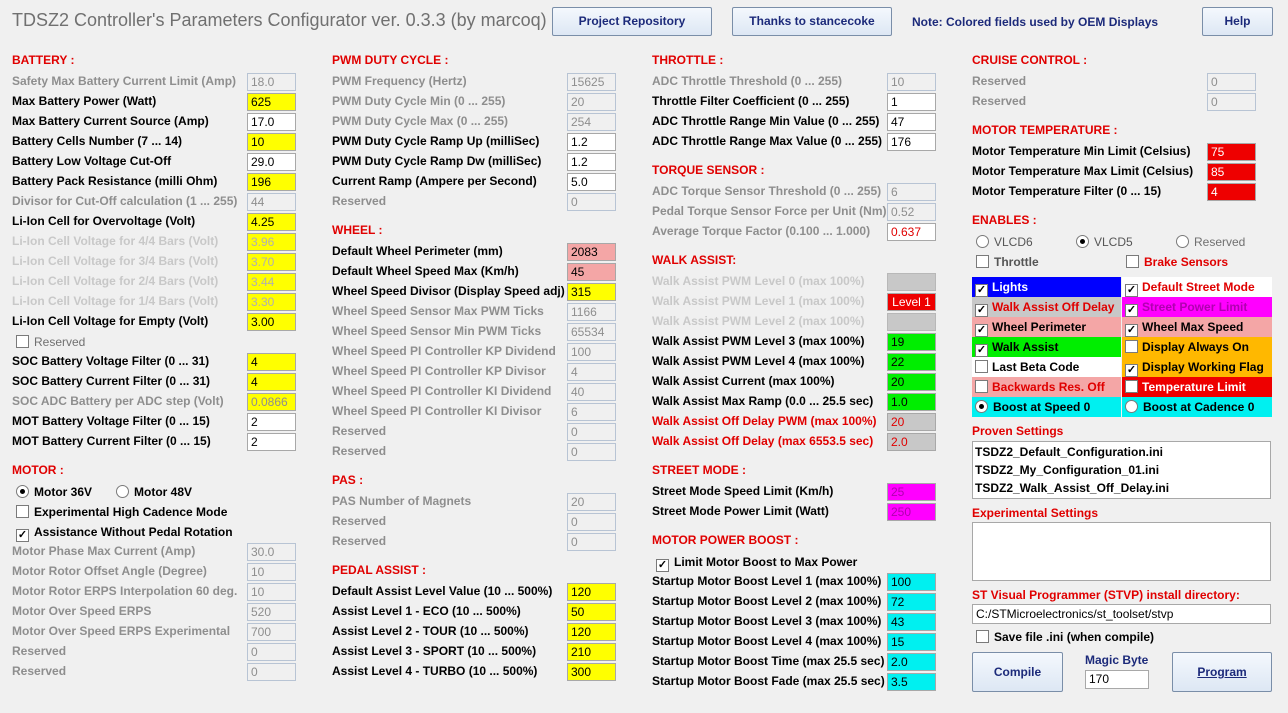 This screenshot has width=1288, height=713. What do you see at coordinates (1121, 452) in the screenshot?
I see `list-item: TSDZ2_Default_Configuration.ini` at bounding box center [1121, 452].